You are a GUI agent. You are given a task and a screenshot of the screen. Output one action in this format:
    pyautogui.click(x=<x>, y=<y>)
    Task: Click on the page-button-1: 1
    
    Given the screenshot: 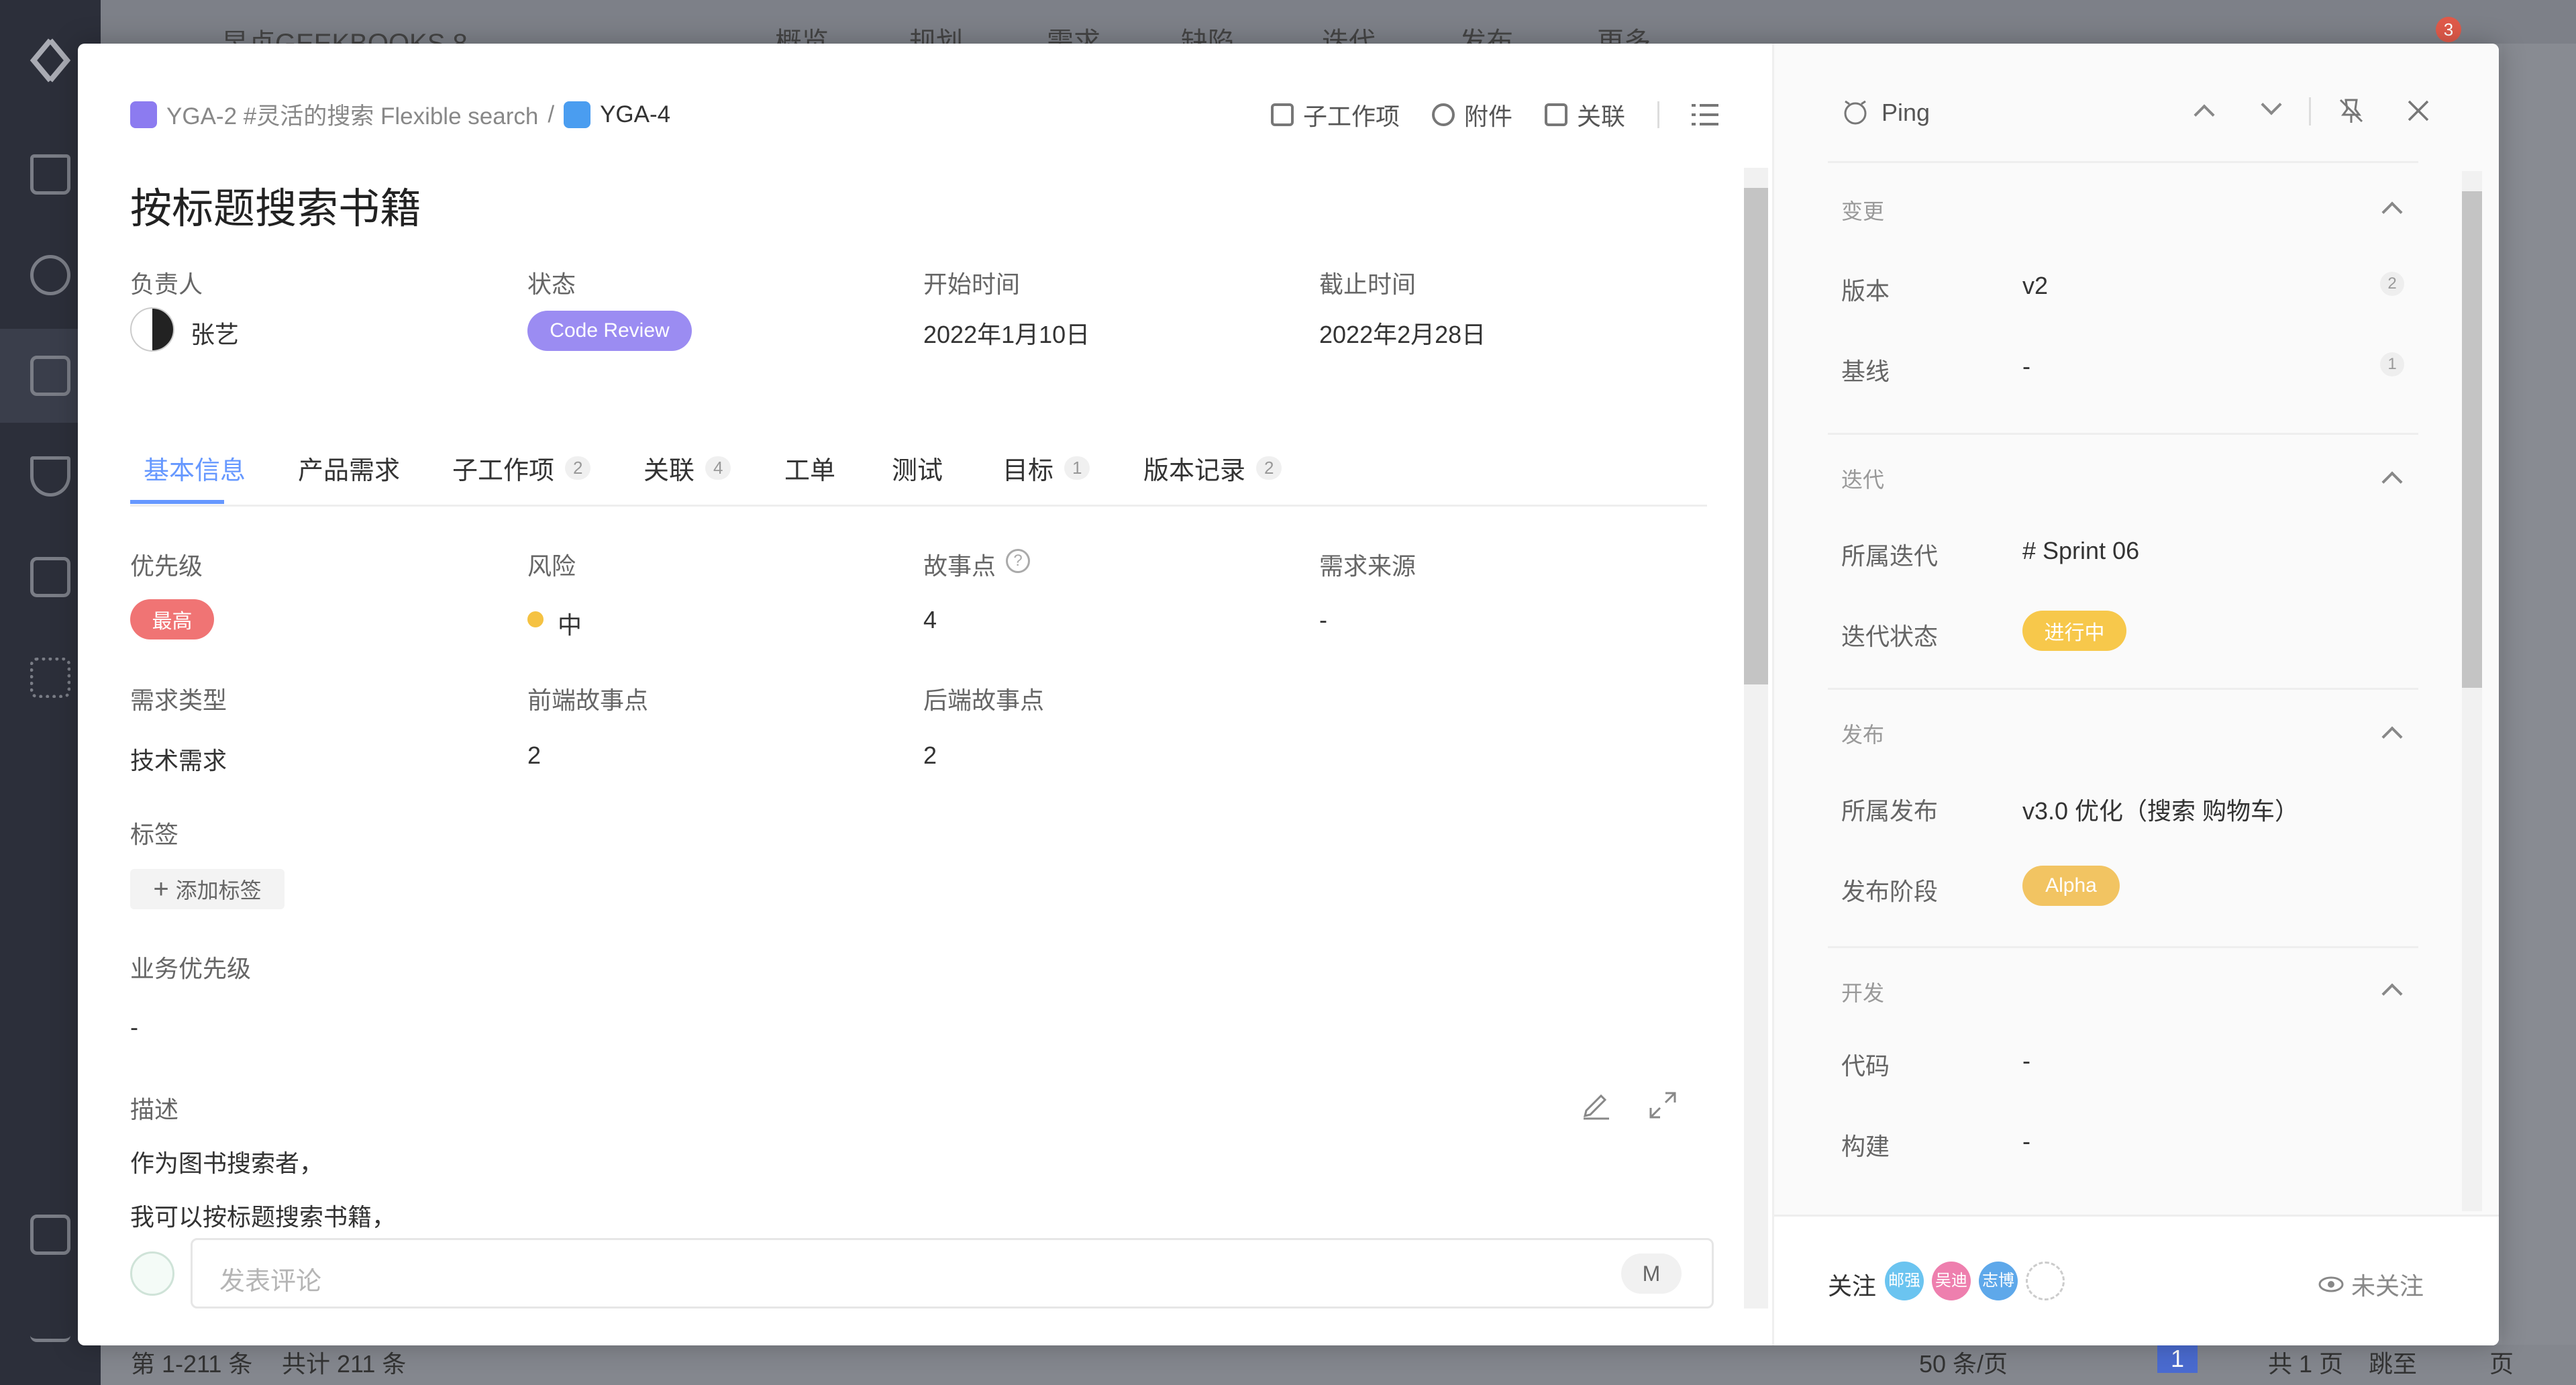 What is the action you would take?
    pyautogui.click(x=2177, y=1359)
    